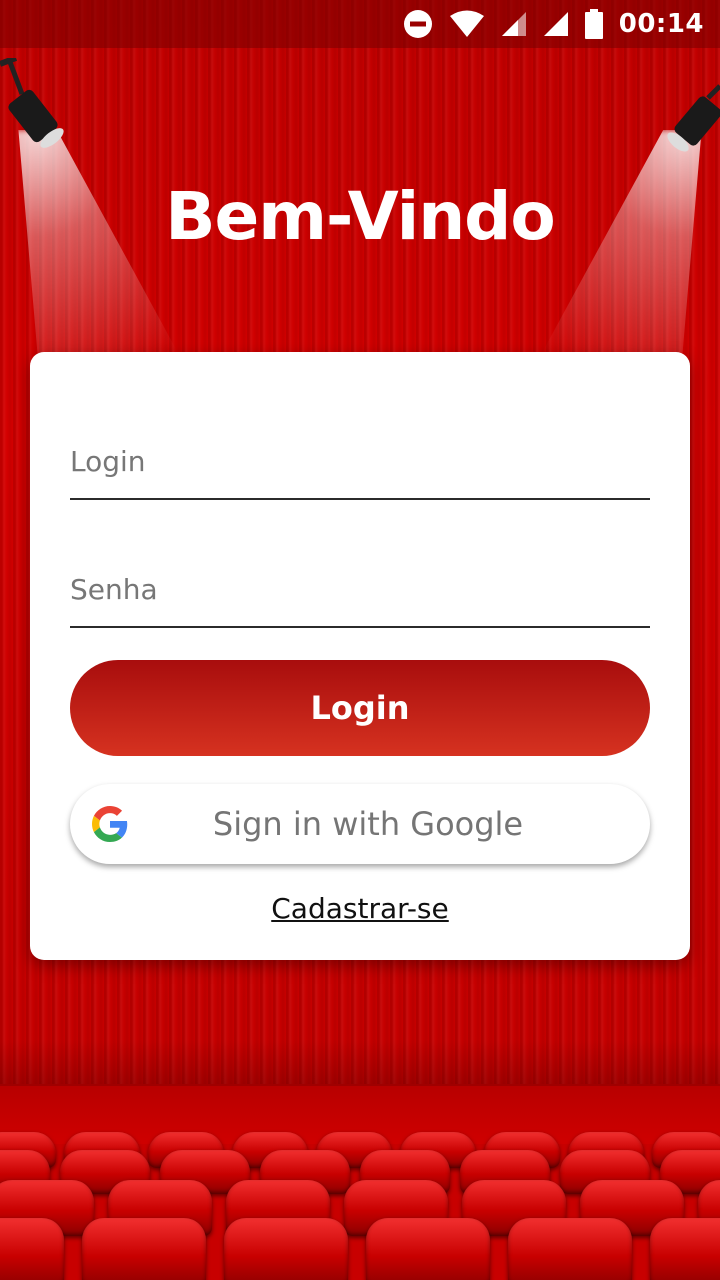 The height and width of the screenshot is (1280, 720). Describe the element at coordinates (40, 108) in the screenshot. I see `spotlight-left-icon` at that location.